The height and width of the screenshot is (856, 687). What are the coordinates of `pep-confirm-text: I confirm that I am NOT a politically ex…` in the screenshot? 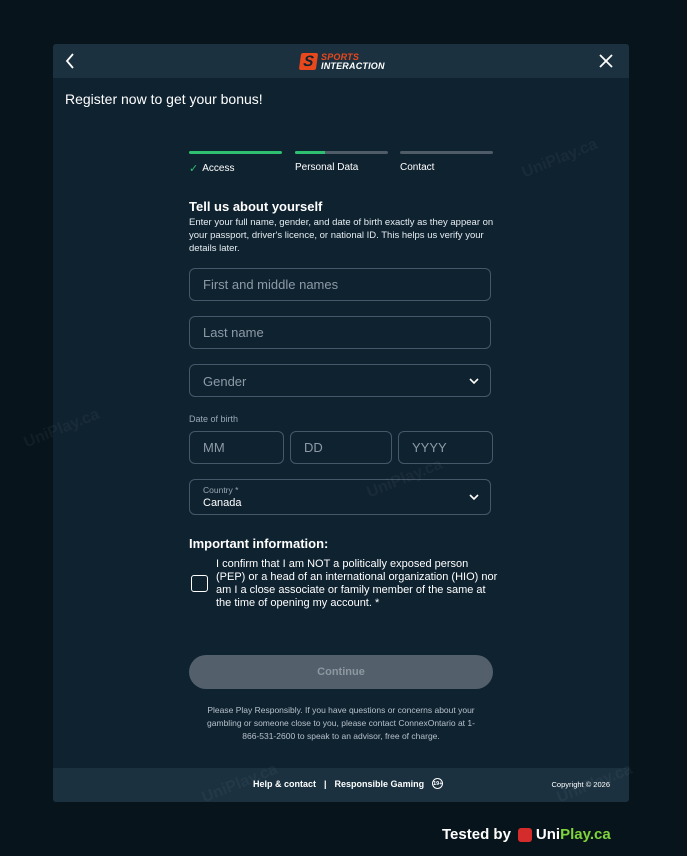 It's located at (357, 583).